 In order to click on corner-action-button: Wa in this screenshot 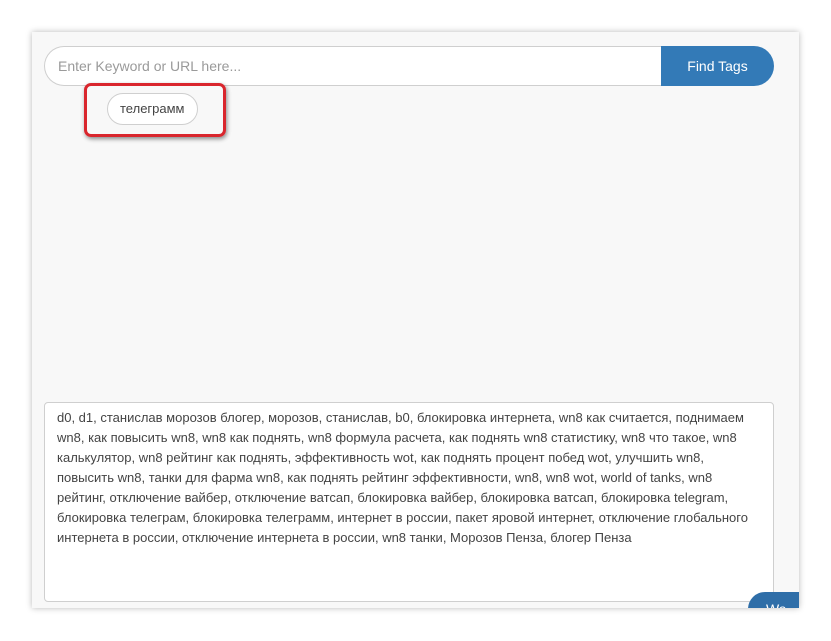, I will do `click(773, 600)`.